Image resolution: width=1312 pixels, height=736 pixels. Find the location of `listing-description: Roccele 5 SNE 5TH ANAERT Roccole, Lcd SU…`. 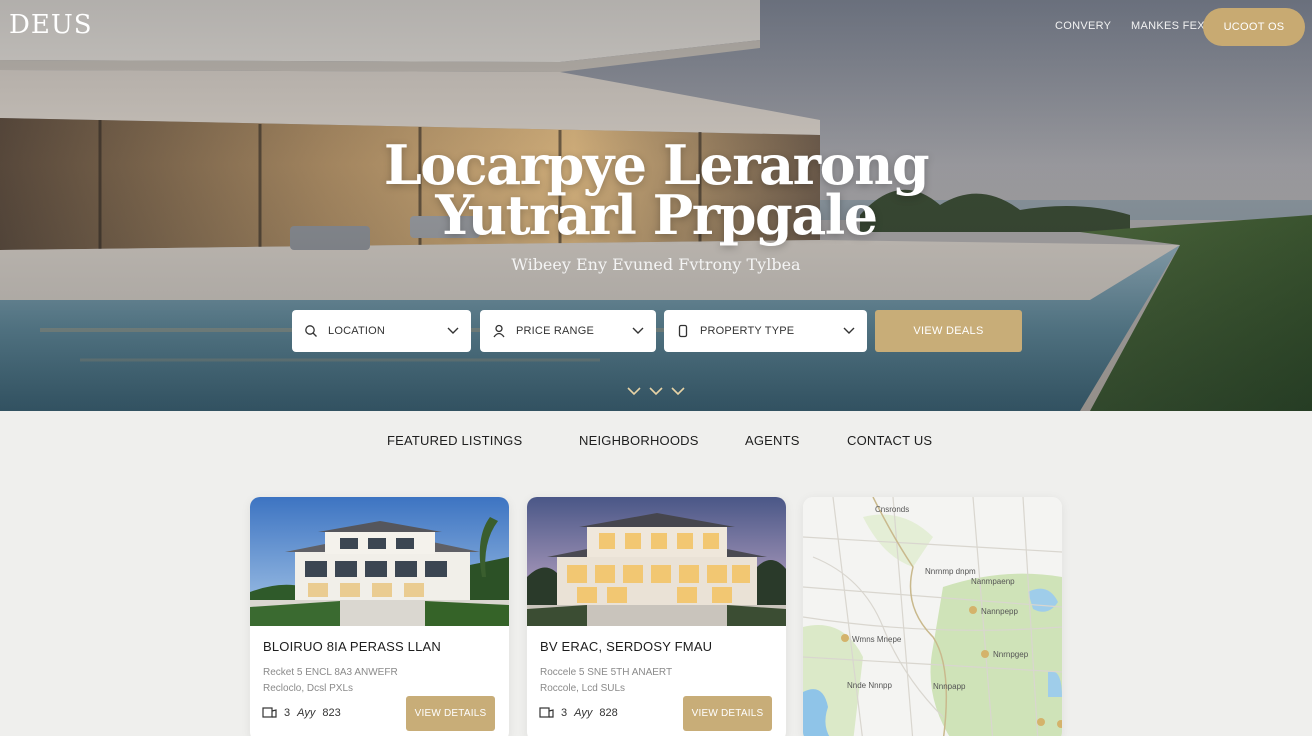

listing-description: Roccele 5 SNE 5TH ANAERT Roccole, Lcd SU… is located at coordinates (606, 681).